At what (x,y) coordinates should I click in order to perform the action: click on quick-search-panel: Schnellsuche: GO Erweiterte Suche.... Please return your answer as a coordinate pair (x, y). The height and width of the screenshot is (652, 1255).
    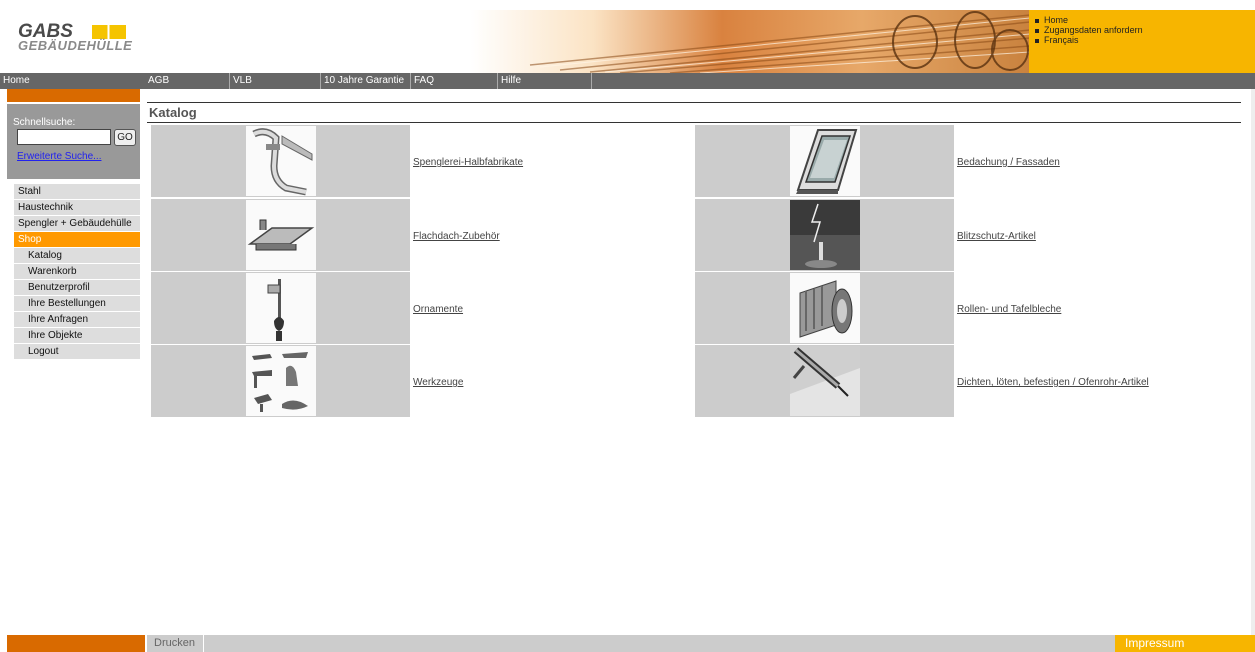
    Looking at the image, I should click on (73, 141).